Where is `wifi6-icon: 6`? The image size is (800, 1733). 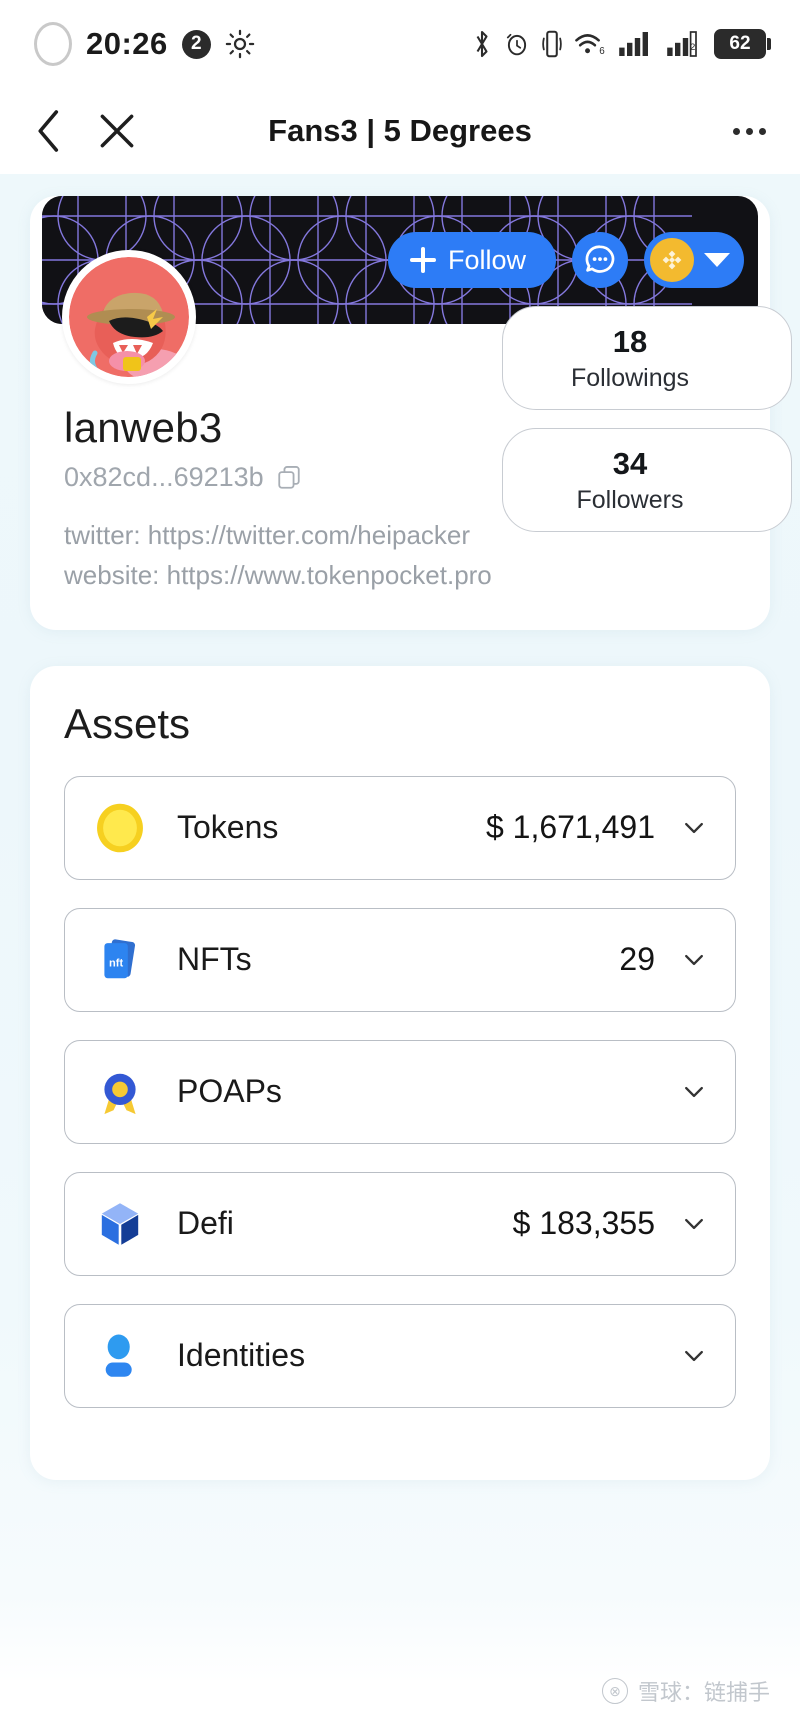
wifi6-icon: 6 is located at coordinates (590, 45).